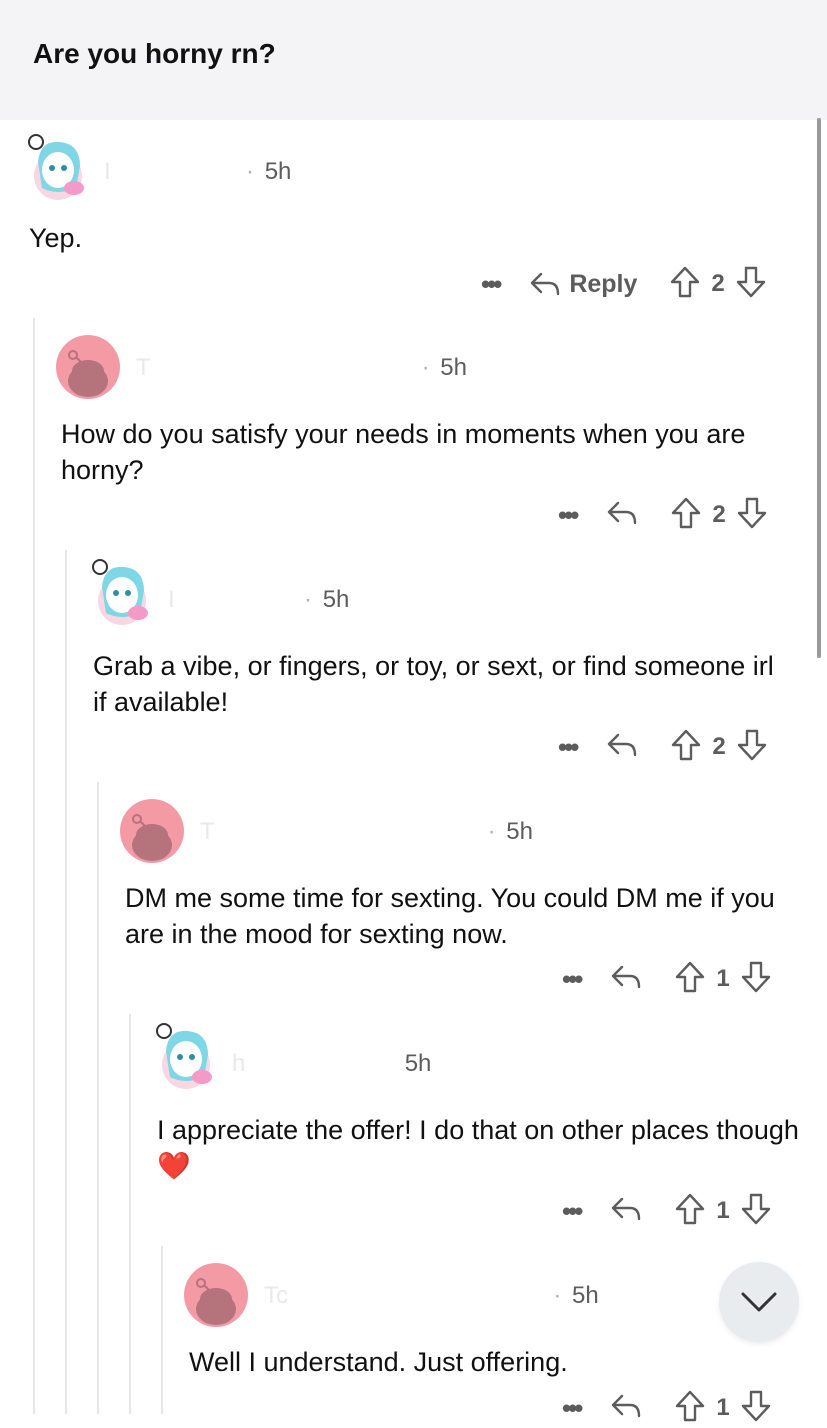  What do you see at coordinates (154, 53) in the screenshot?
I see `post-title: Are you horny rn?` at bounding box center [154, 53].